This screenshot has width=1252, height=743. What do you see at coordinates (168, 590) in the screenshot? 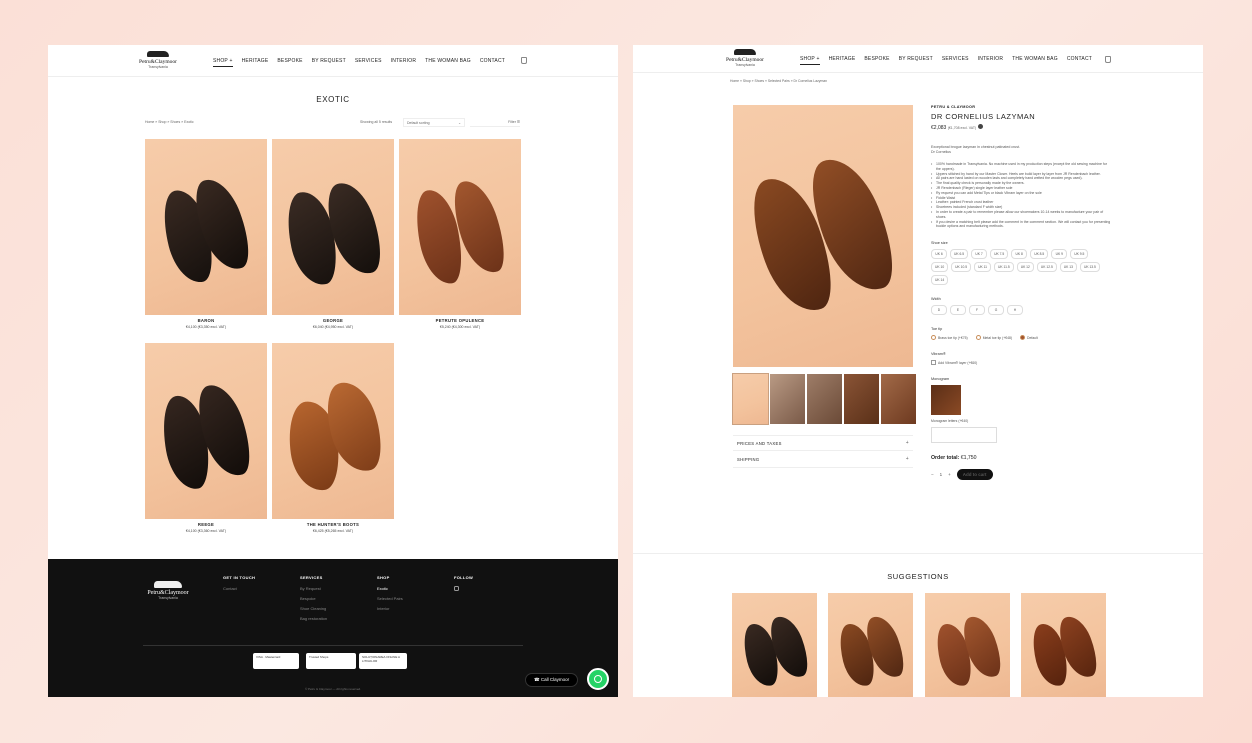
I see `footer-logo: Petru&Claymoor Transylvania` at bounding box center [168, 590].